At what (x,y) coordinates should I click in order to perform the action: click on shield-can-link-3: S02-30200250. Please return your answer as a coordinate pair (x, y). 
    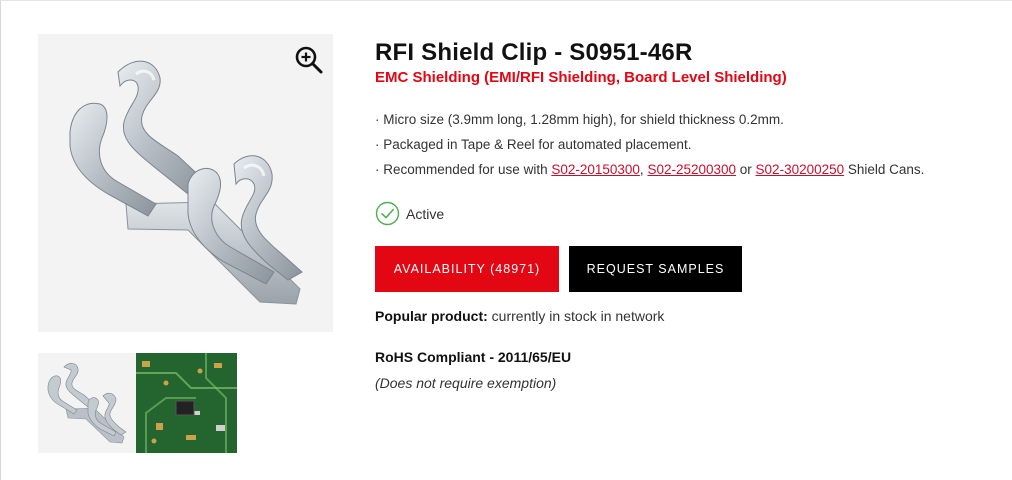
    Looking at the image, I should click on (800, 169).